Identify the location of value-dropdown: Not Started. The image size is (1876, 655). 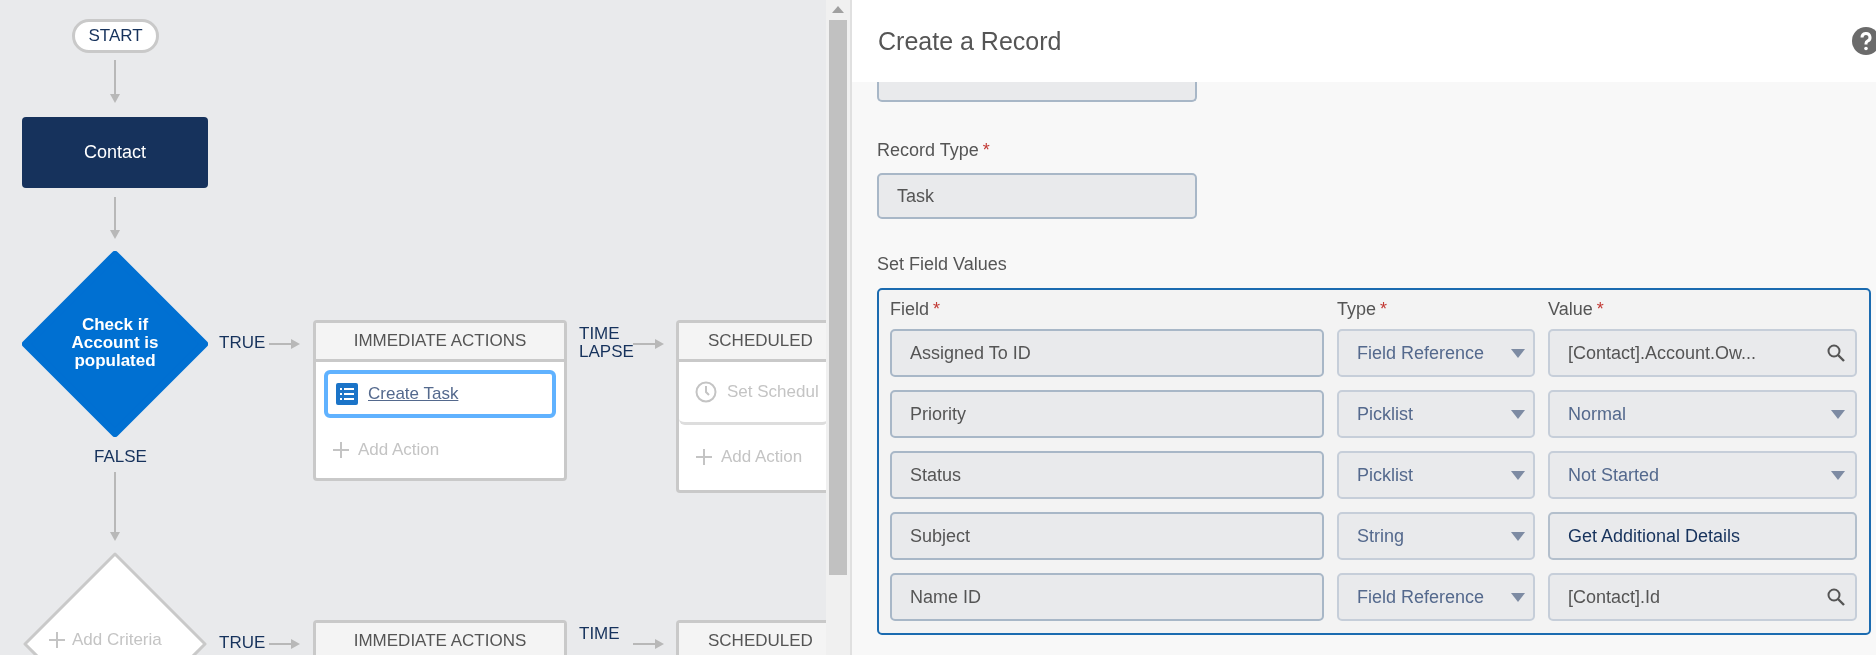
(1702, 475).